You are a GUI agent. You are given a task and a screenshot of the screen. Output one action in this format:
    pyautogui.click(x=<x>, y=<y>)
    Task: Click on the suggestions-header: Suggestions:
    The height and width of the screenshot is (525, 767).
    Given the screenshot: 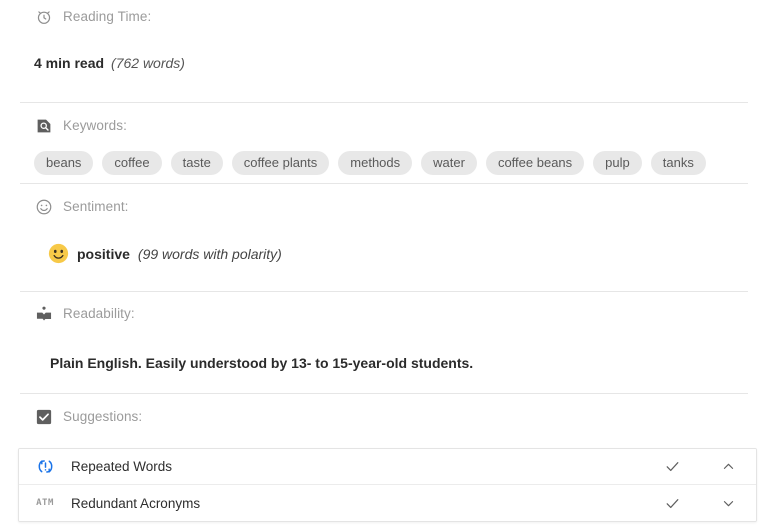 What is the action you would take?
    pyautogui.click(x=400, y=417)
    